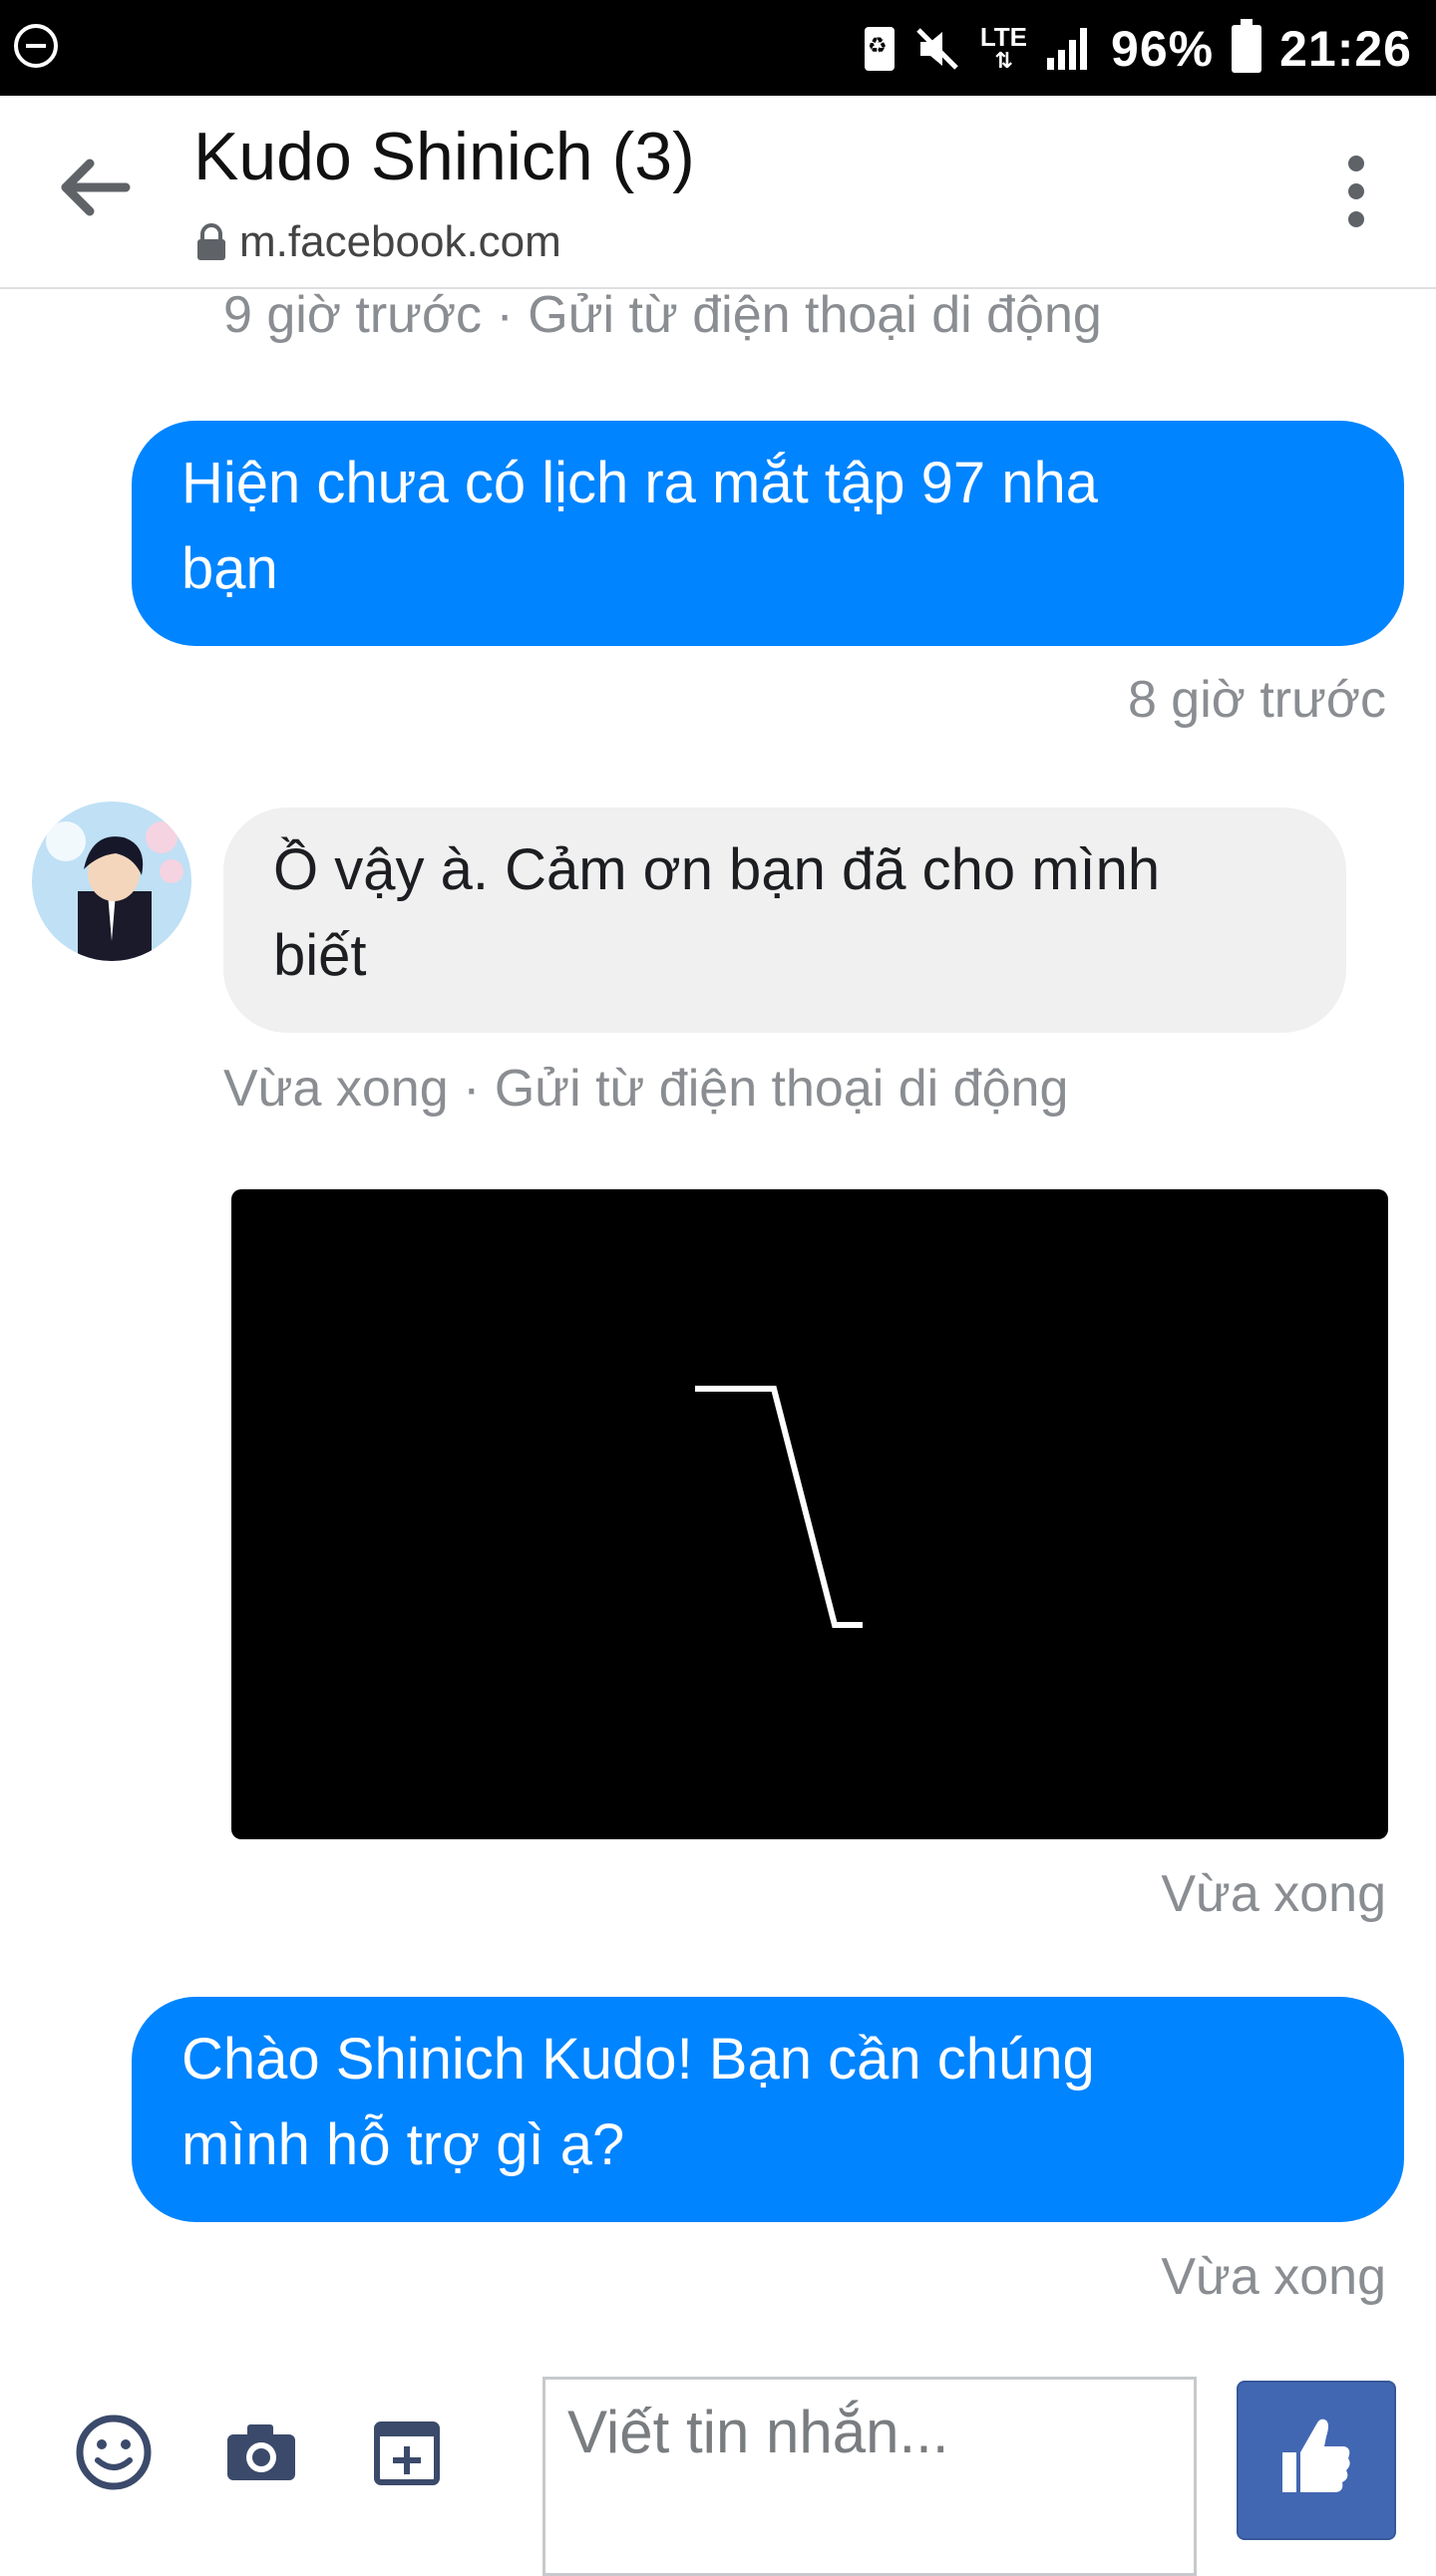 This screenshot has width=1436, height=2576. Describe the element at coordinates (1067, 49) in the screenshot. I see `signal-icon` at that location.